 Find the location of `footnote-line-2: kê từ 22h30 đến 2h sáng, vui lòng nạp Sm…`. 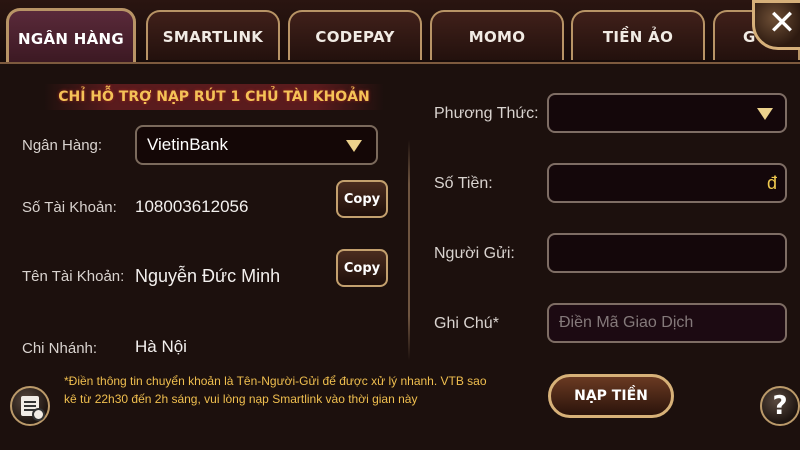

footnote-line-2: kê từ 22h30 đến 2h sáng, vui lòng nạp Sm… is located at coordinates (241, 399).